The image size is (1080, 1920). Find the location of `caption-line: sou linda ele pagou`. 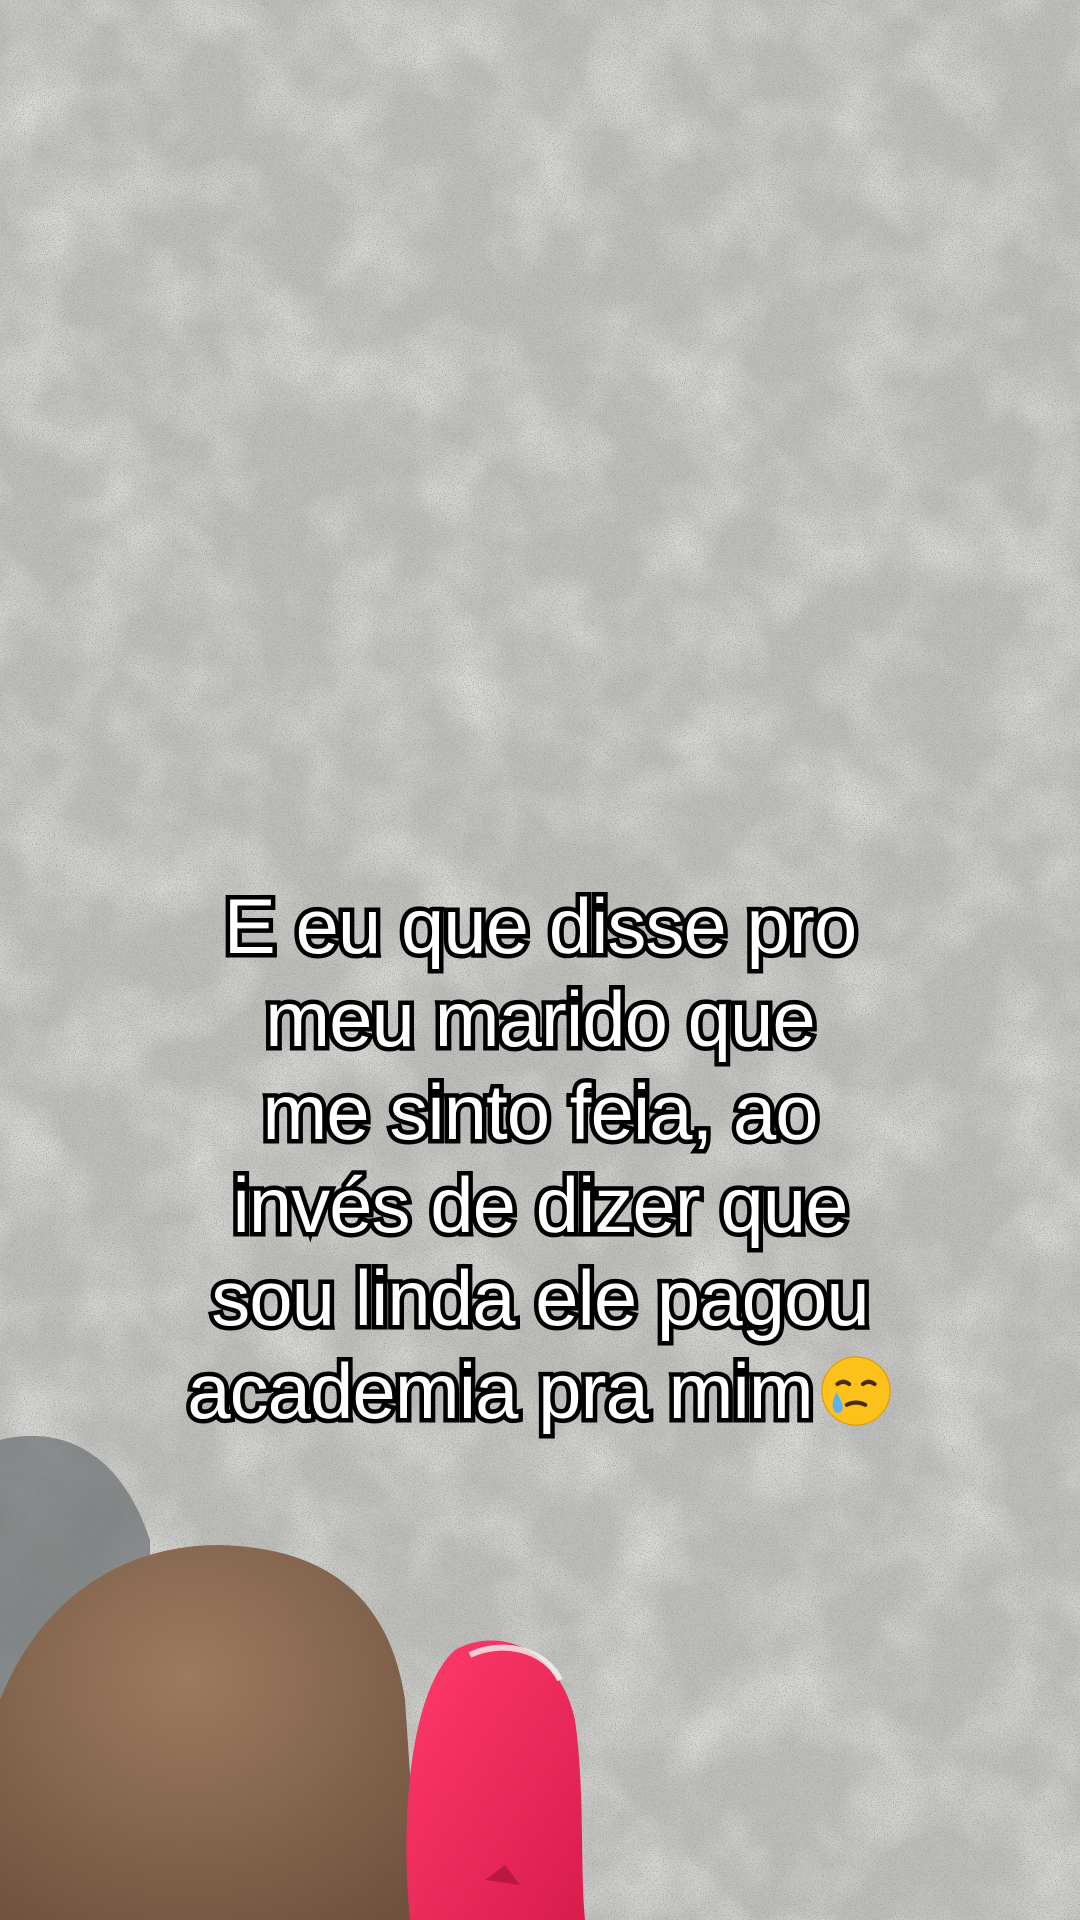

caption-line: sou linda ele pagou is located at coordinates (541, 1298).